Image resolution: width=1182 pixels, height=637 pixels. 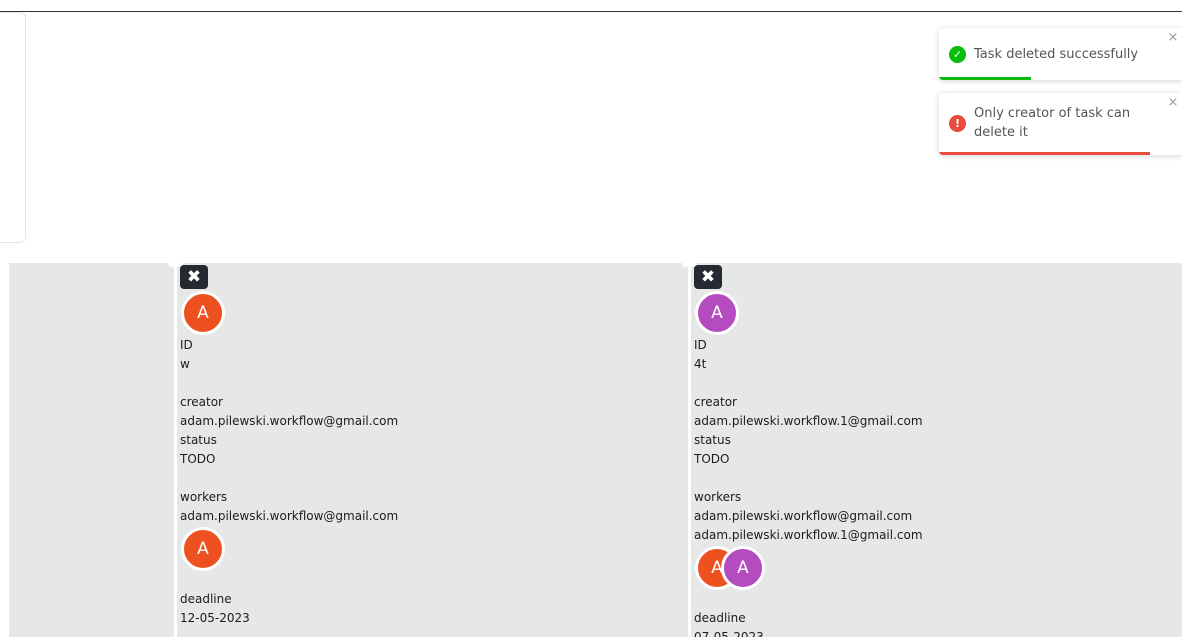 I want to click on deadline-value: 07-05-2023, so click(x=729, y=633).